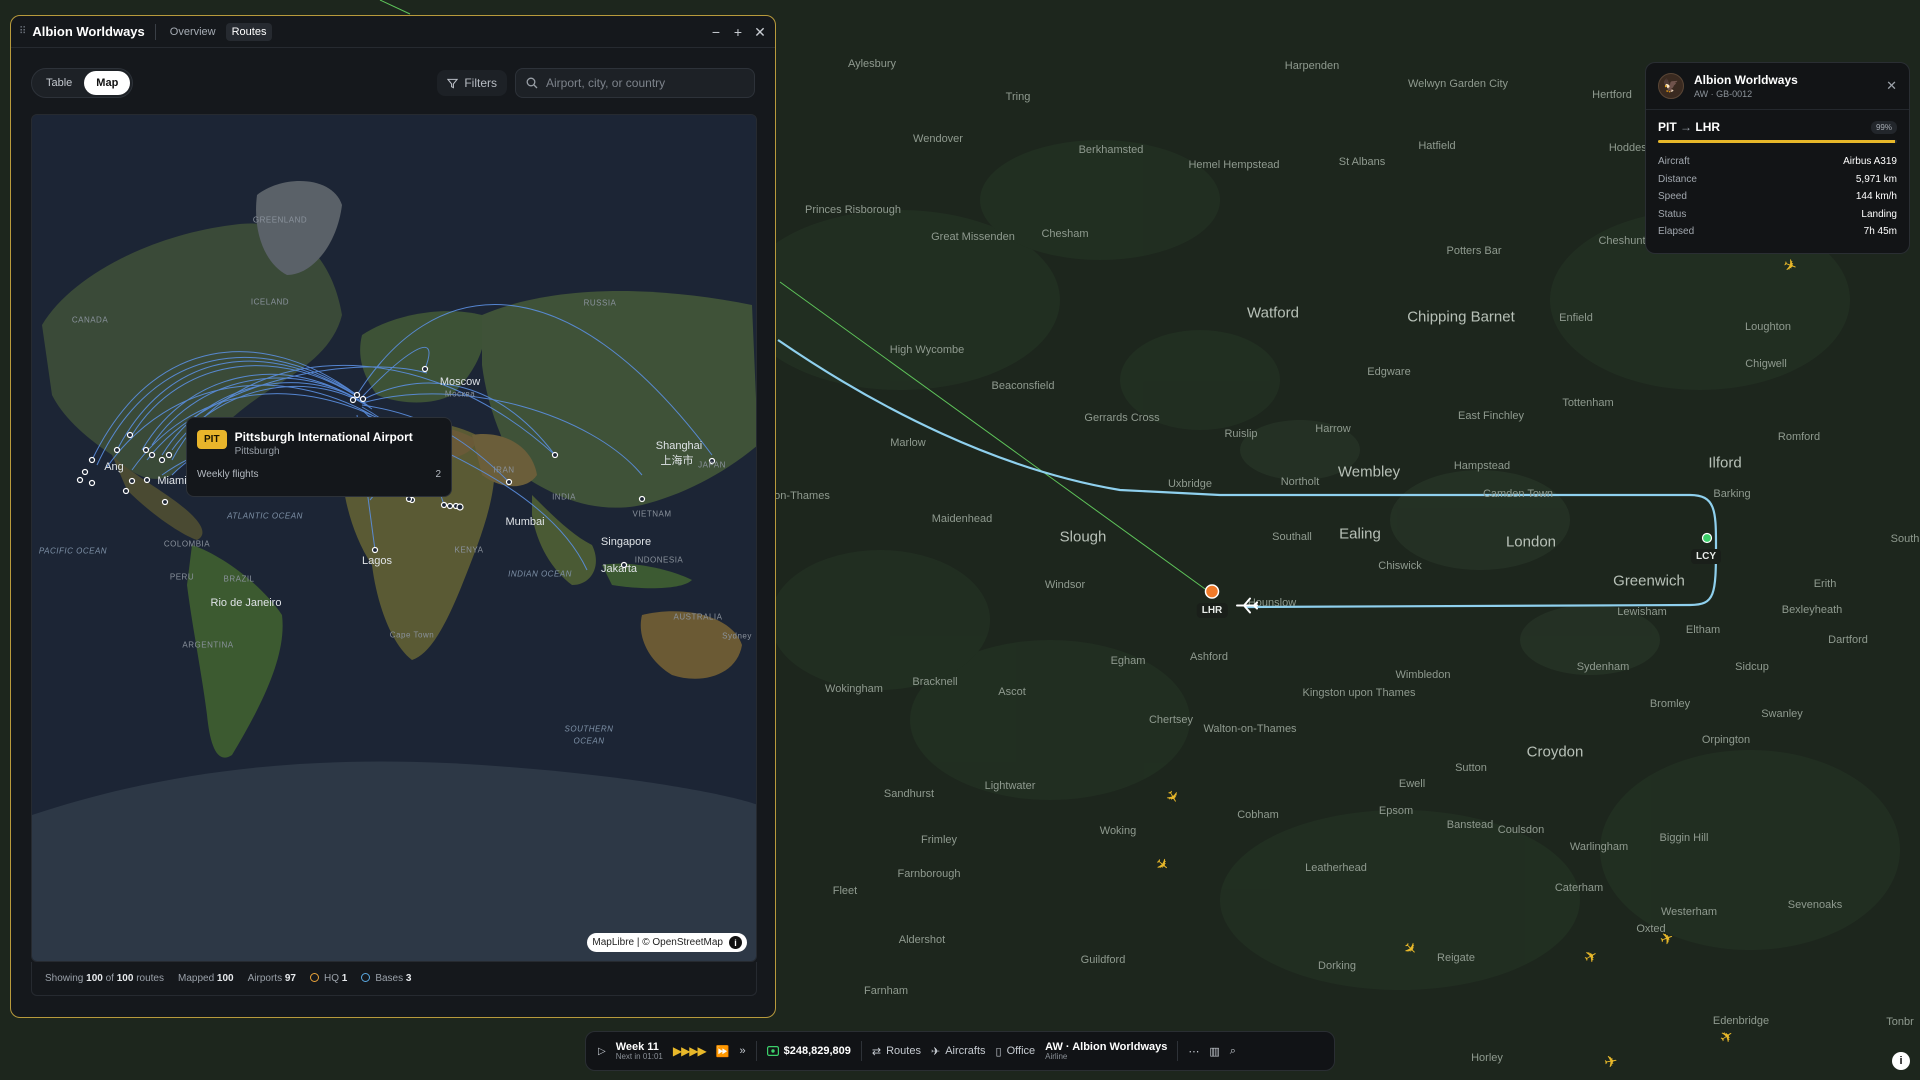  Describe the element at coordinates (1212, 610) in the screenshot. I see `lhr-label: LHR` at that location.